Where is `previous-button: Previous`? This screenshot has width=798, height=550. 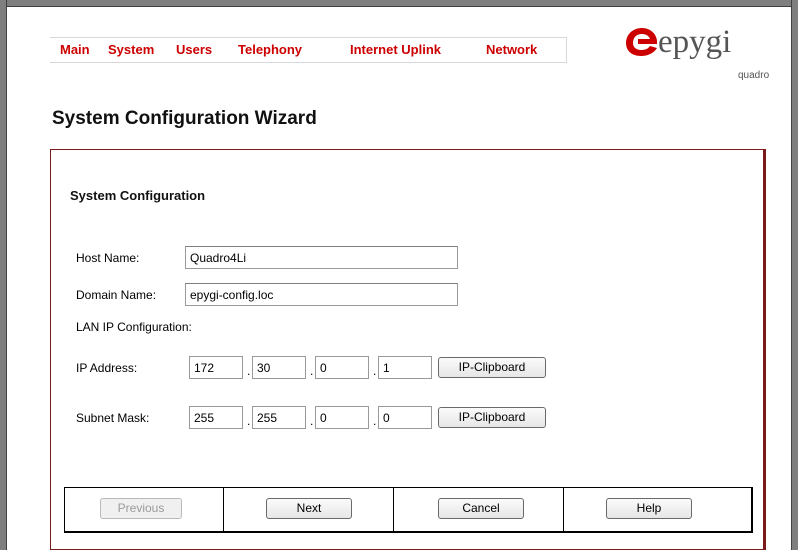 previous-button: Previous is located at coordinates (141, 508).